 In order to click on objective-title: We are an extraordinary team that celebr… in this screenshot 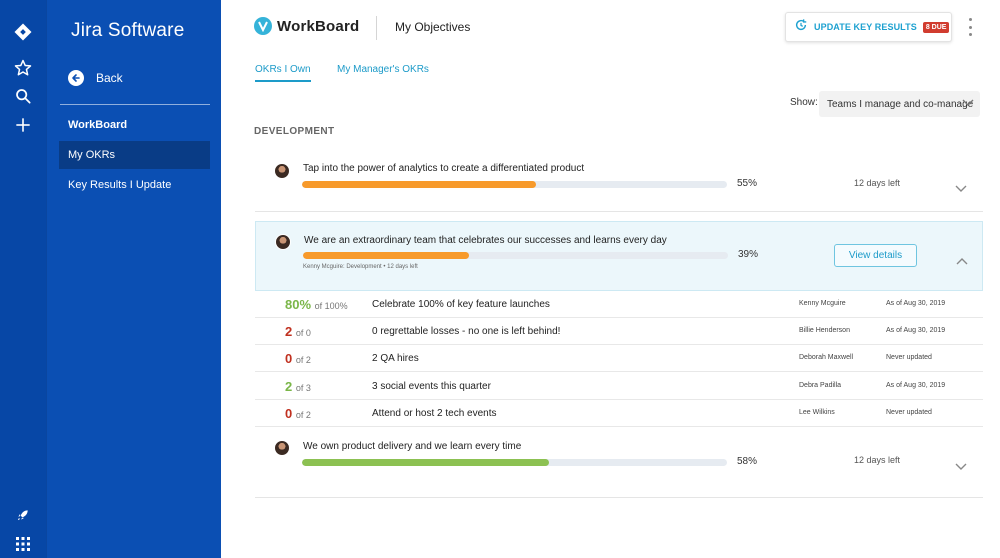, I will do `click(485, 240)`.